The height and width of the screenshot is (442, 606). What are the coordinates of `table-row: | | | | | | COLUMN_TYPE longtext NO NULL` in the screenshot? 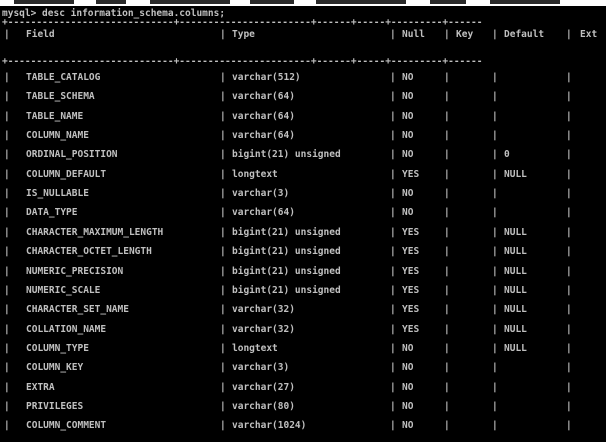 It's located at (303, 348).